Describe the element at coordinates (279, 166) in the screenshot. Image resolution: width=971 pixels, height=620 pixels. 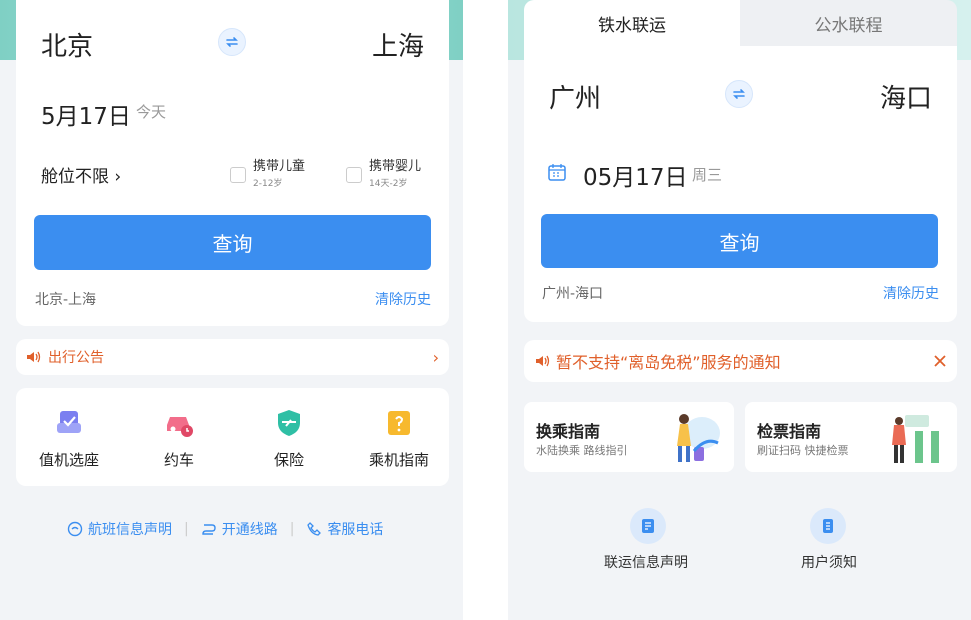
I see `child-label: 携带儿童` at that location.